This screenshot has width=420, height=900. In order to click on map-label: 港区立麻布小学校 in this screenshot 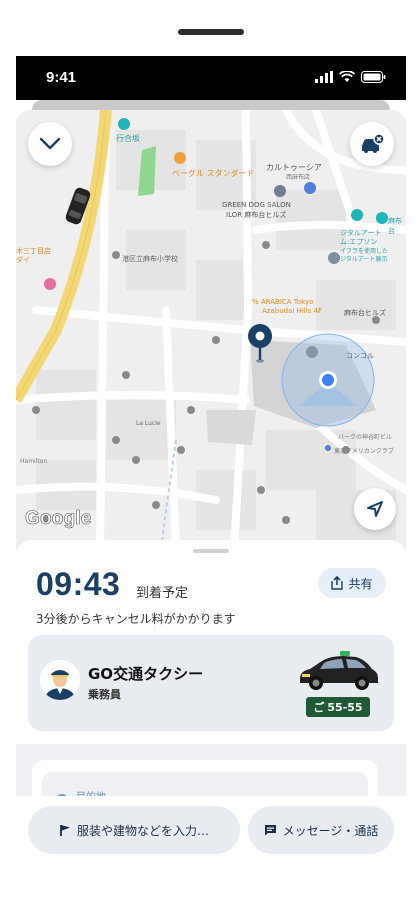, I will do `click(150, 259)`.